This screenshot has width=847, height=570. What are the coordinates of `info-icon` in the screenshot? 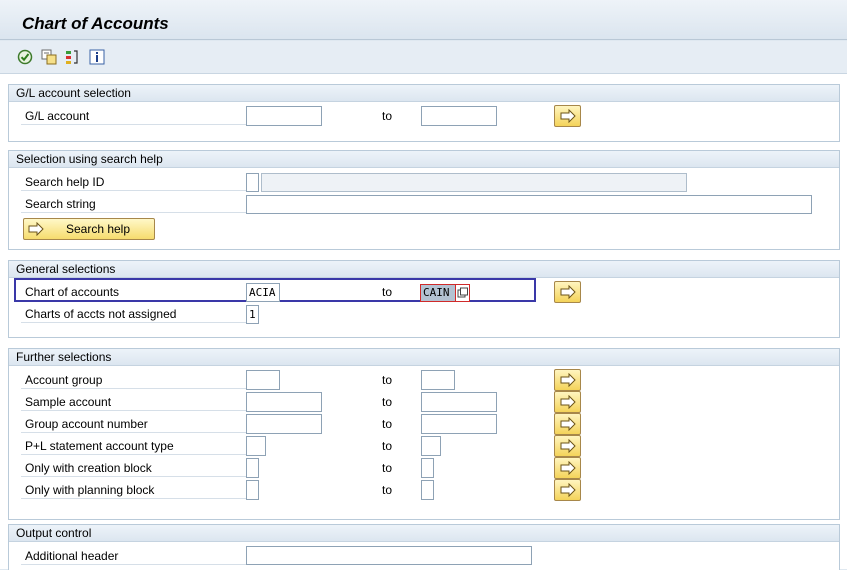 It's located at (97, 57).